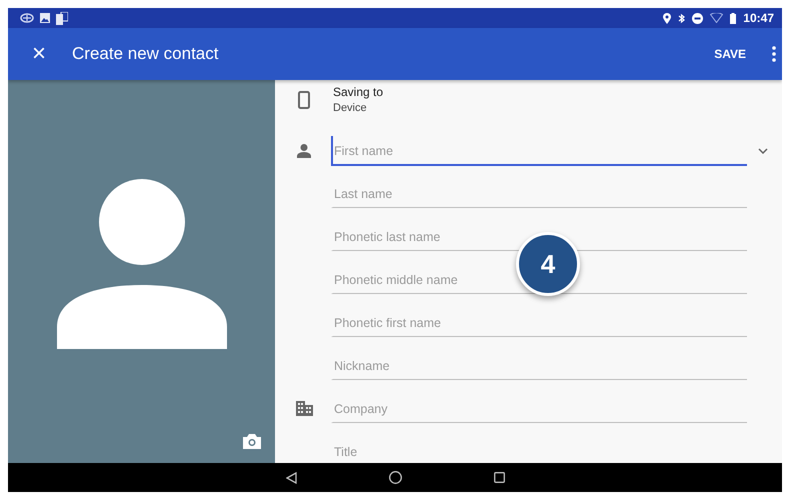 The image size is (790, 500). I want to click on camera-icon, so click(252, 441).